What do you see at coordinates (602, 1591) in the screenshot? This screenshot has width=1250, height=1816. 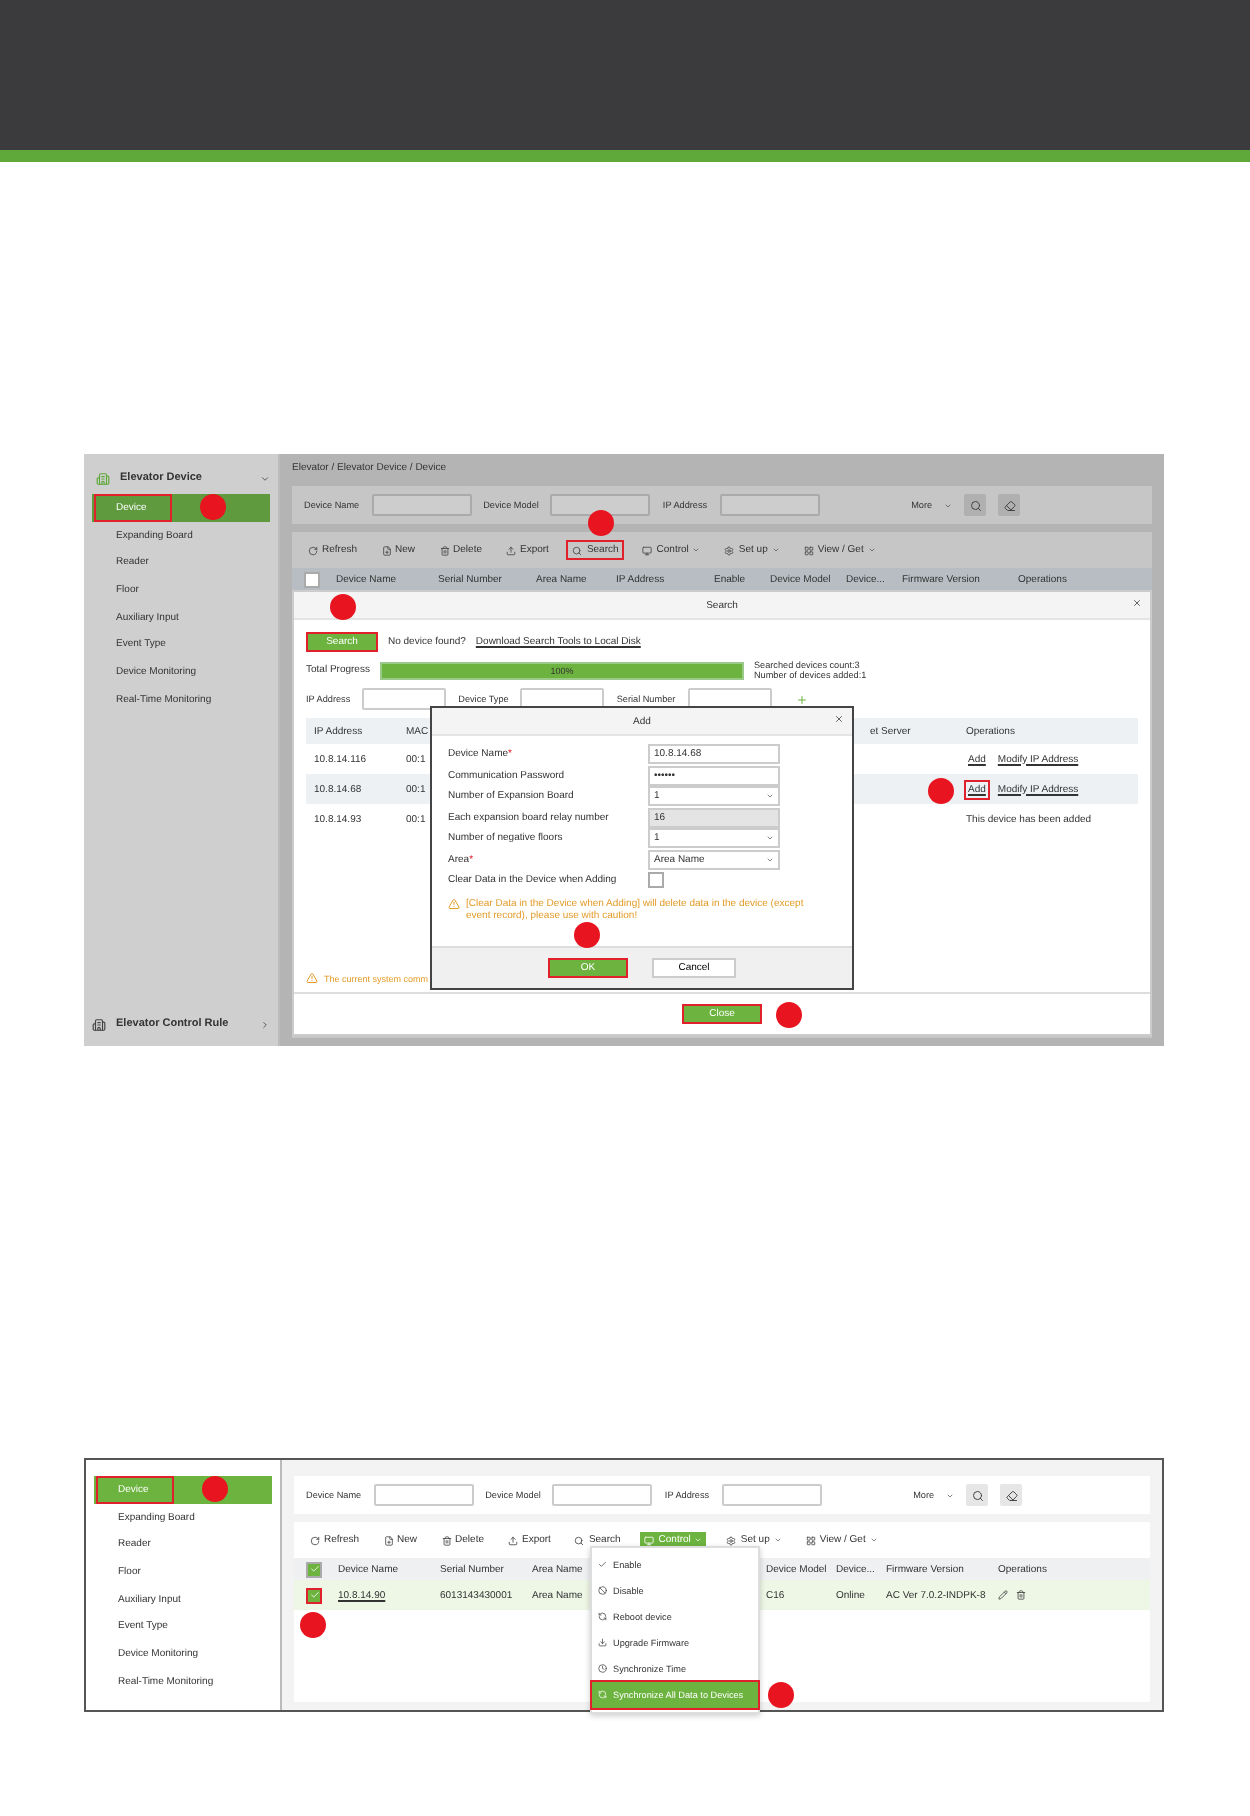 I see `disable-icon` at bounding box center [602, 1591].